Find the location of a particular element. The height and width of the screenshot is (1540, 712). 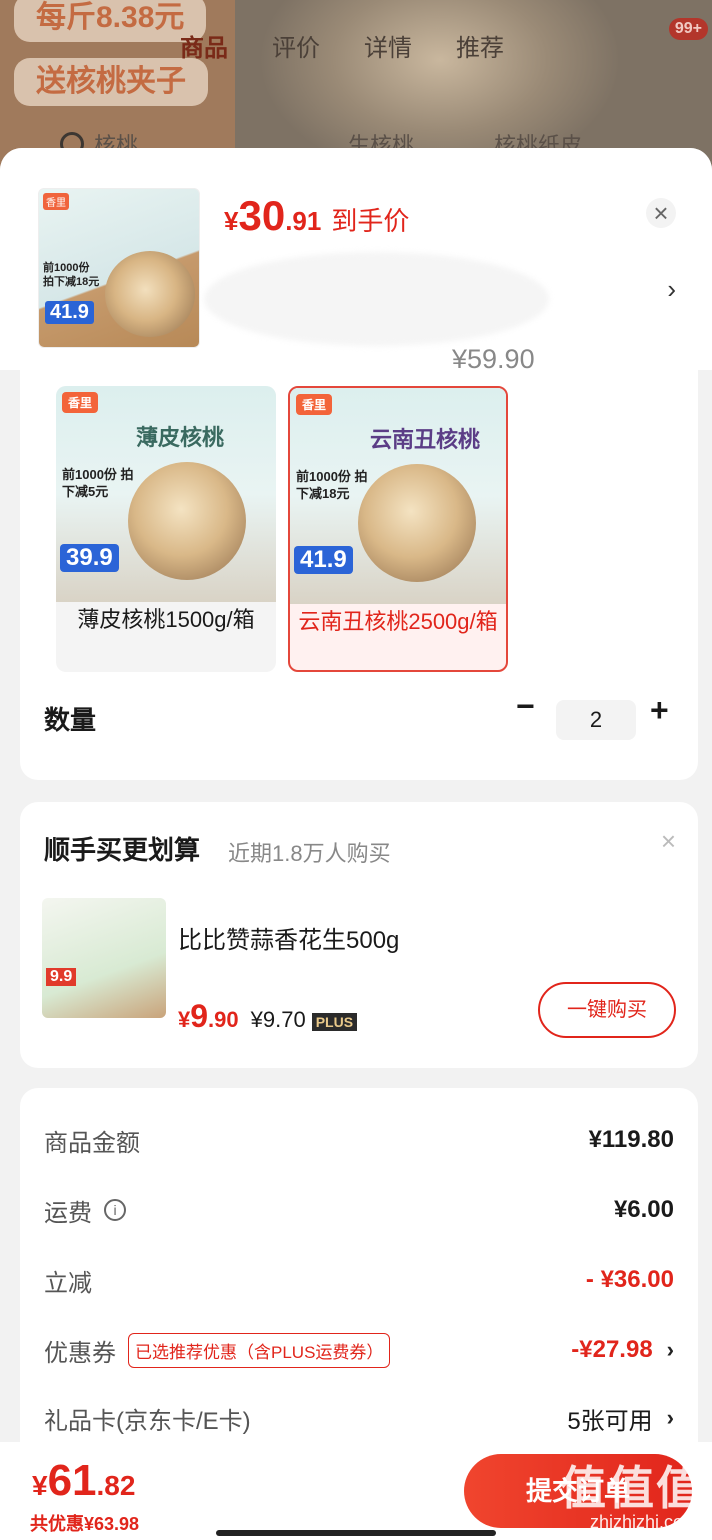

instant-discount-row: 立减 - ¥36.00 is located at coordinates (359, 1280).